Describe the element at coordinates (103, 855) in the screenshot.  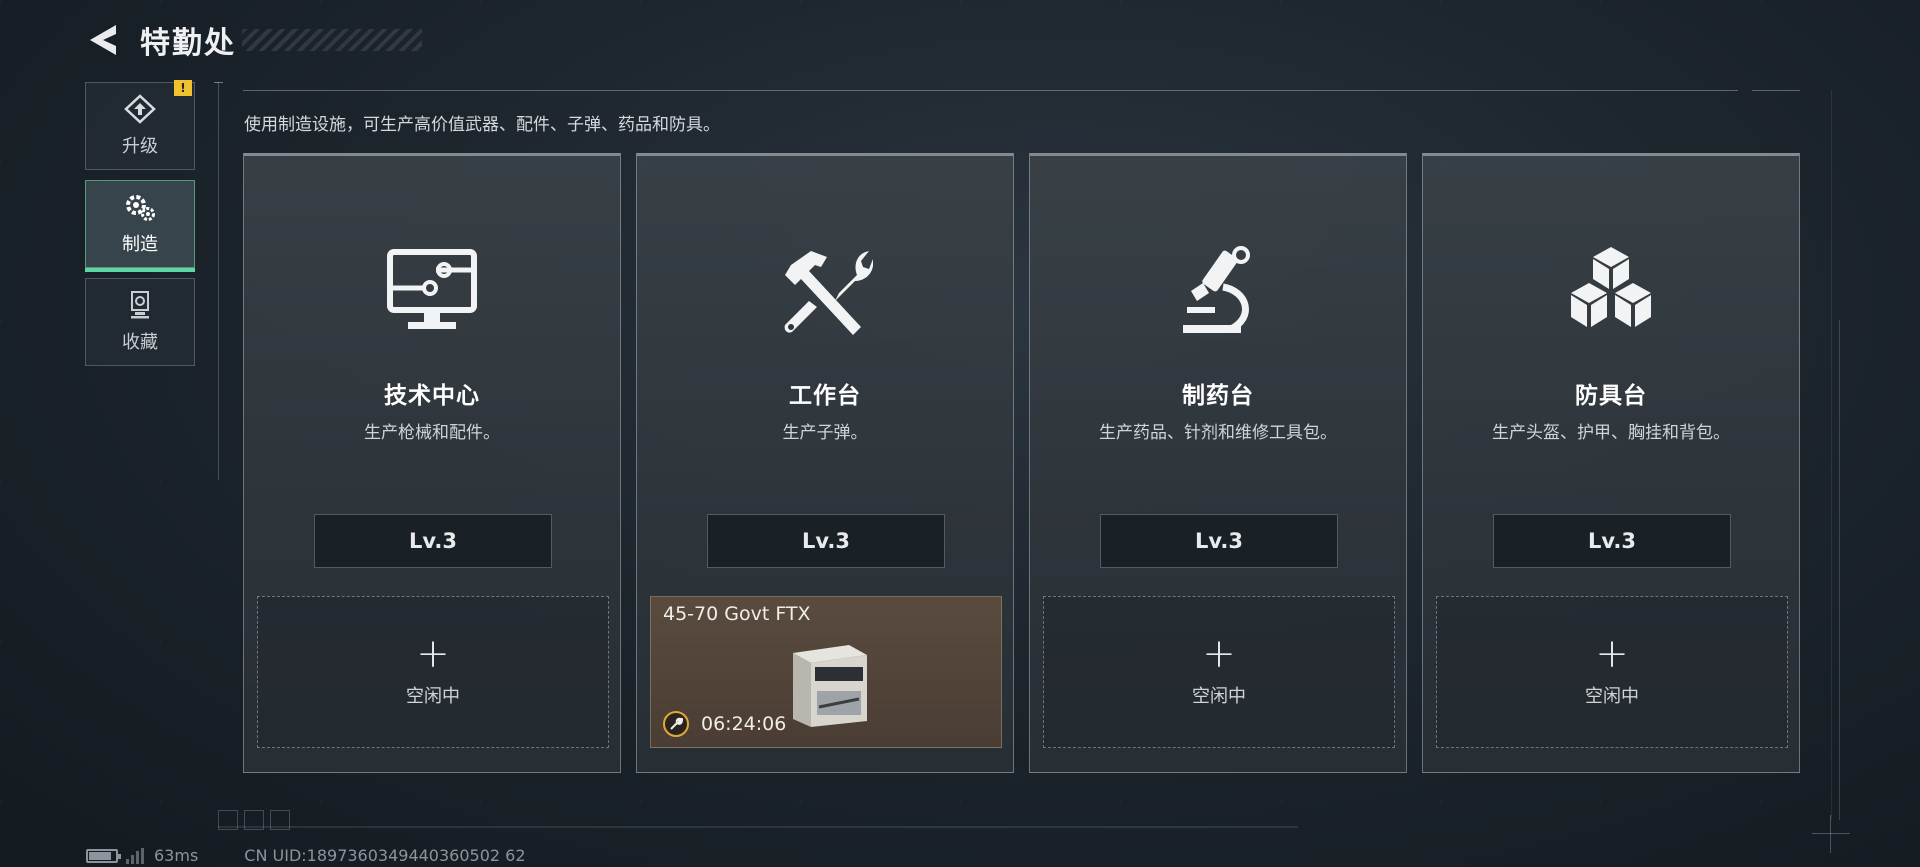
I see `battery-icon` at that location.